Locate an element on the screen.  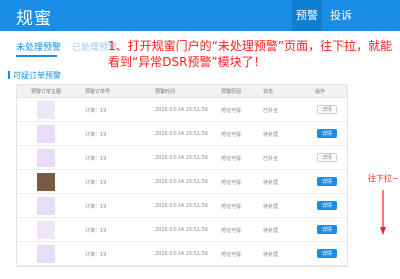
scroll-down-annotation: 往下拉~ is located at coordinates (383, 178).